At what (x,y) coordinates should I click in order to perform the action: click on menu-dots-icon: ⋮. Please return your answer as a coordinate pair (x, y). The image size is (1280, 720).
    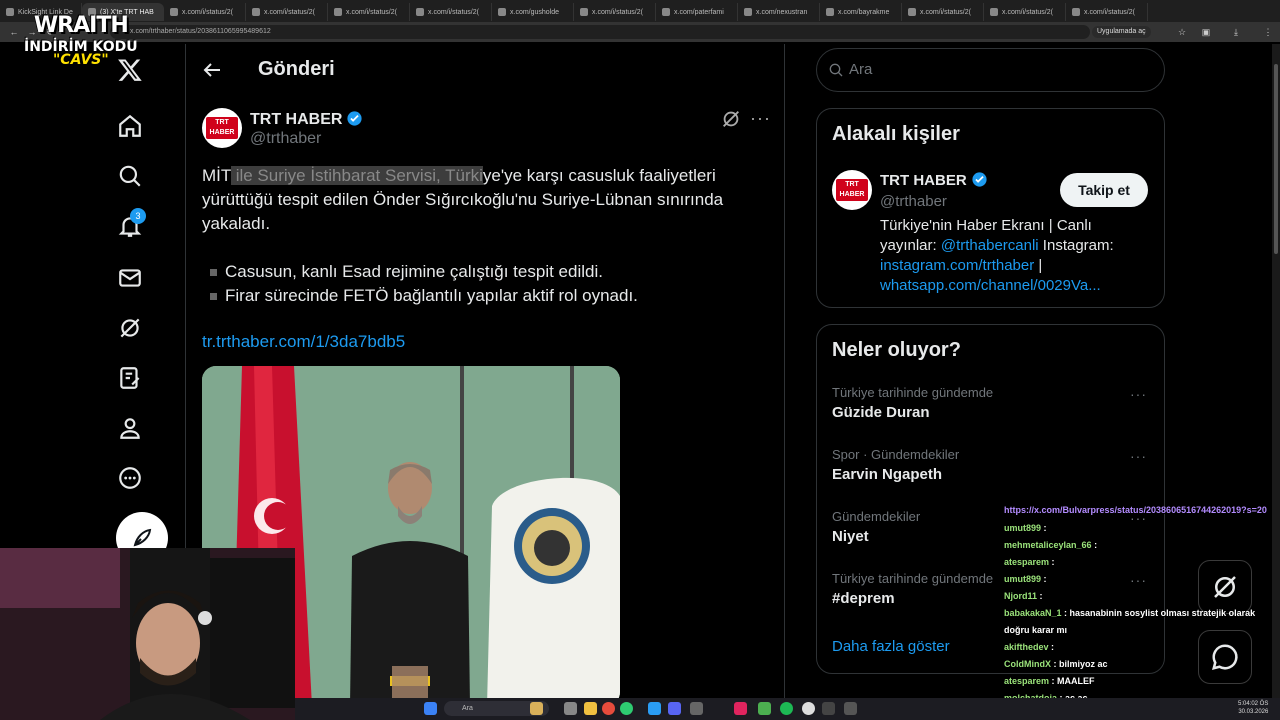
    Looking at the image, I should click on (1268, 32).